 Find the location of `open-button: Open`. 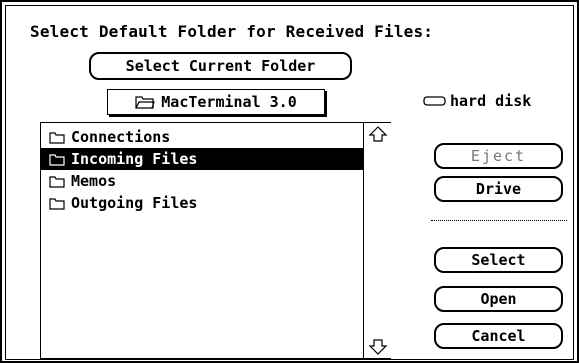

open-button: Open is located at coordinates (498, 299).